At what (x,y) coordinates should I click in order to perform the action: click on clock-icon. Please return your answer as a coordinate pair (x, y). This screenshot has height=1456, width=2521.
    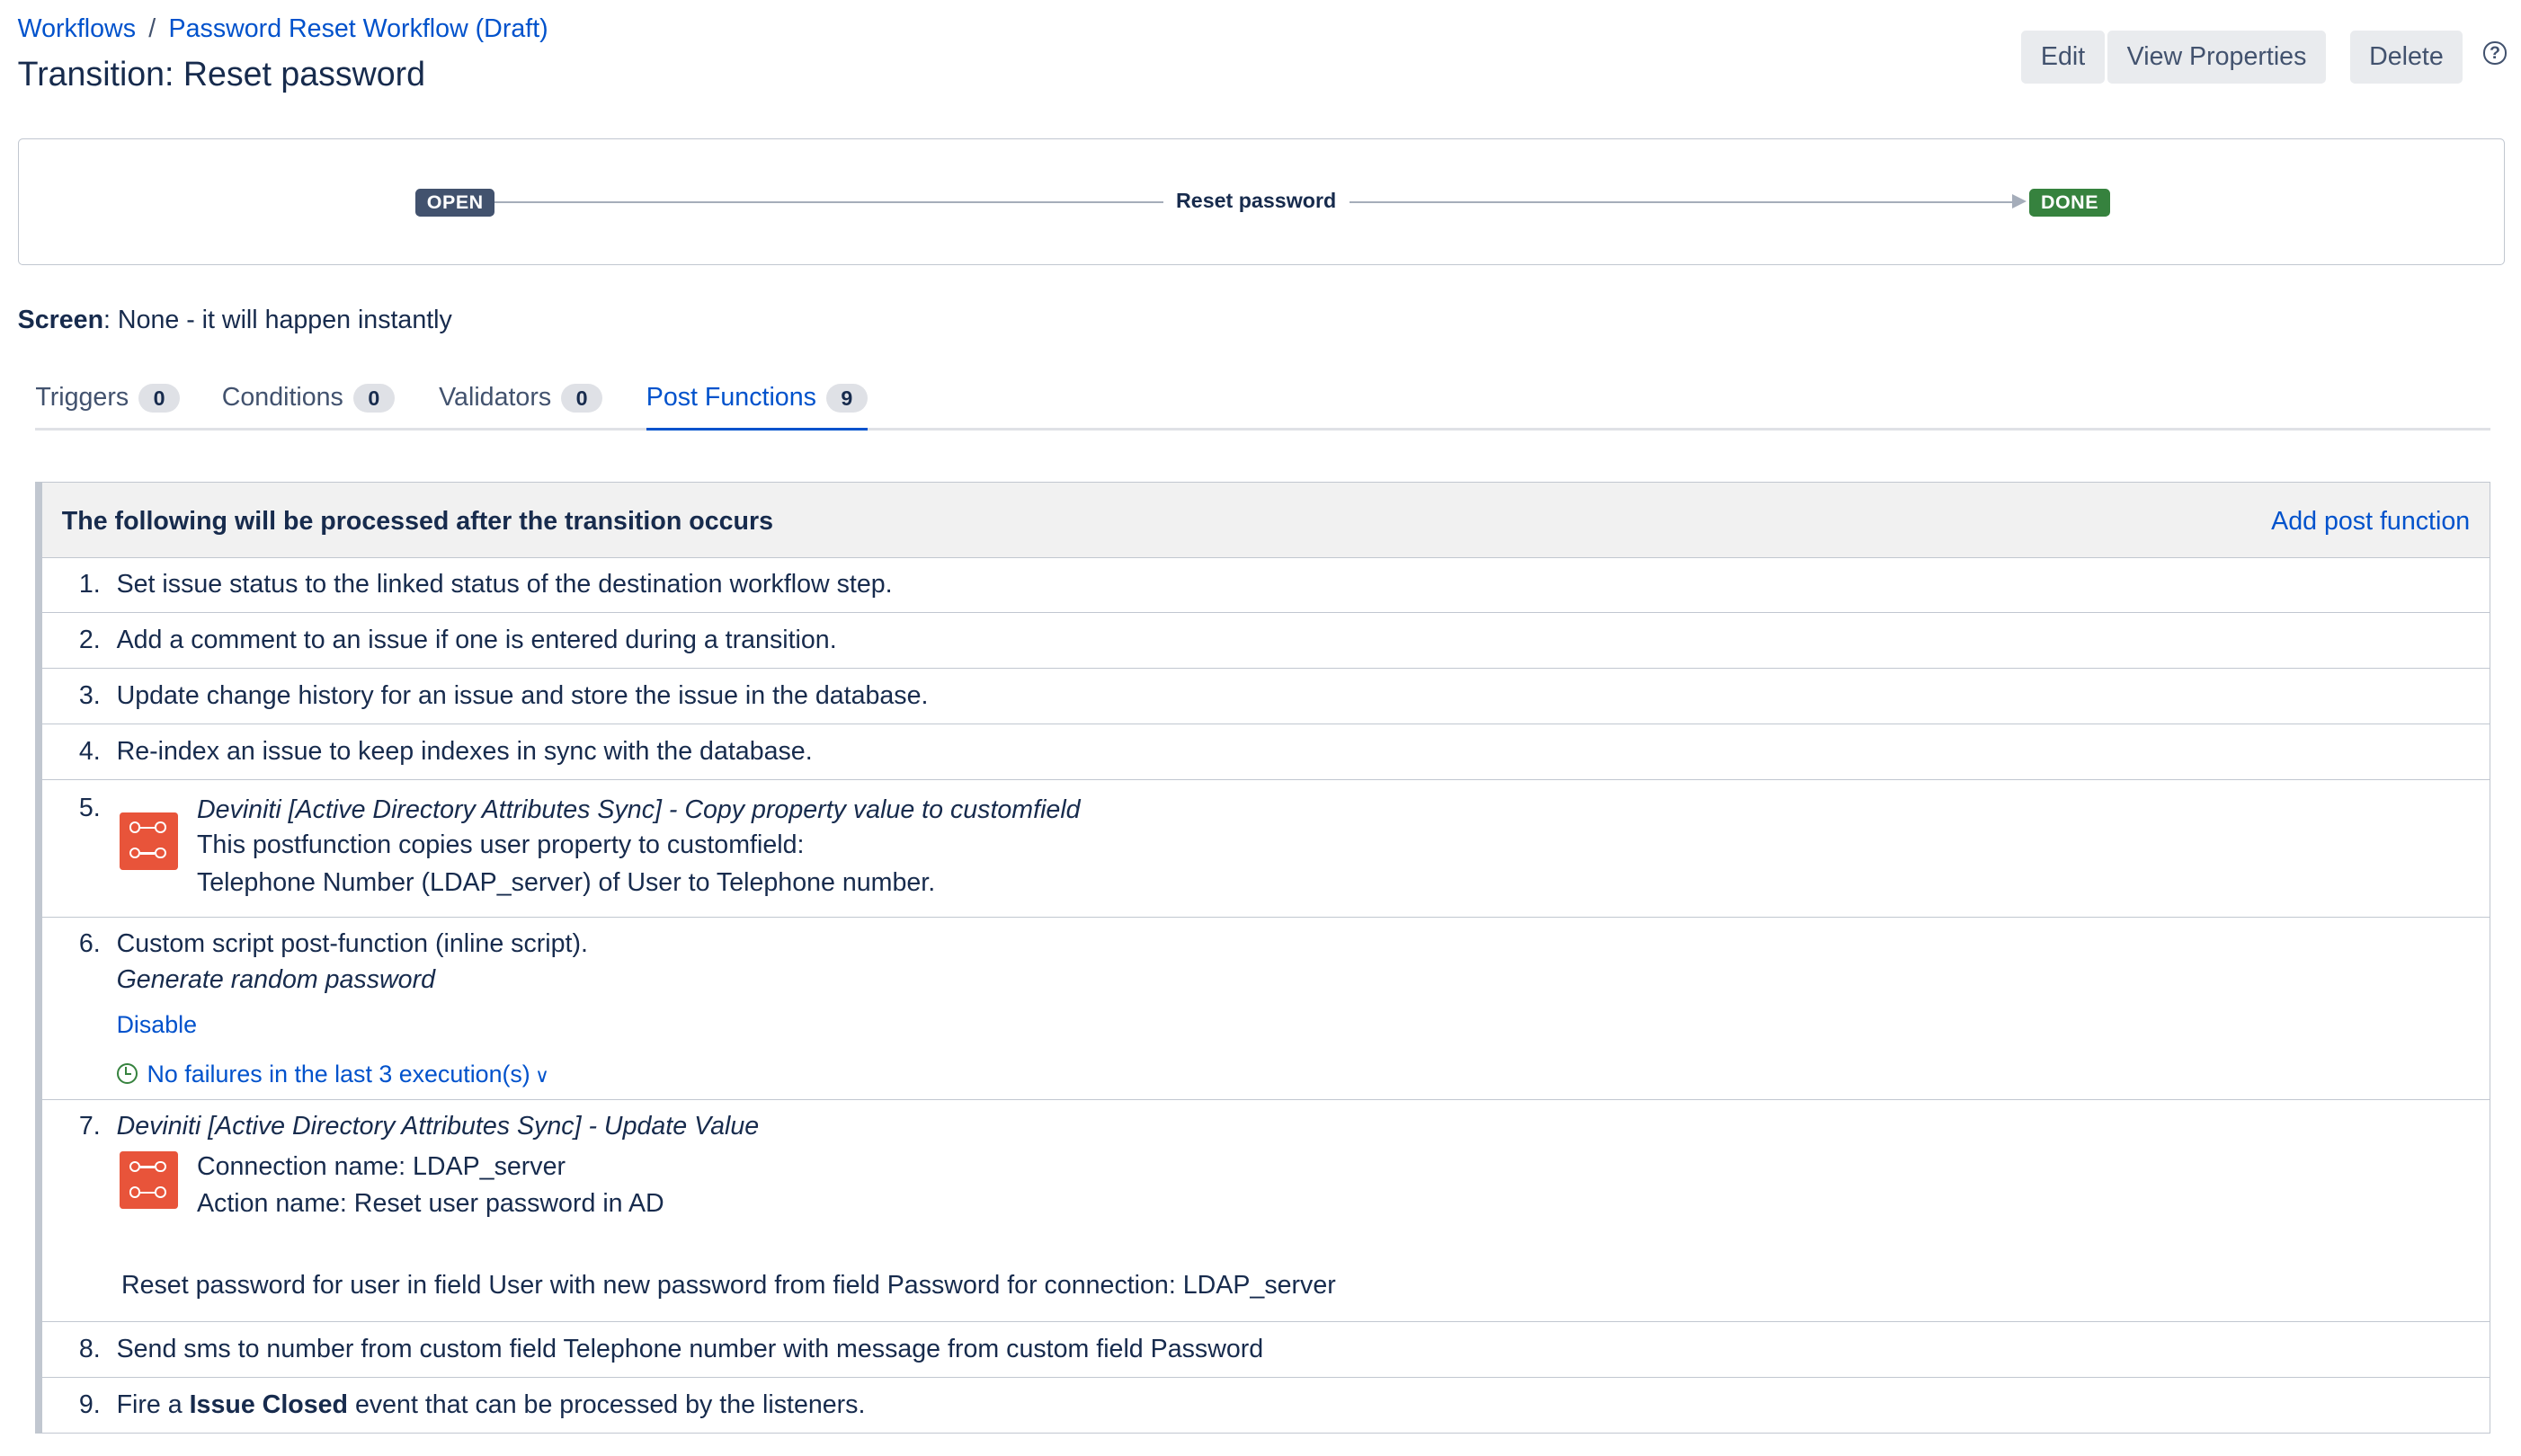
    Looking at the image, I should click on (127, 1074).